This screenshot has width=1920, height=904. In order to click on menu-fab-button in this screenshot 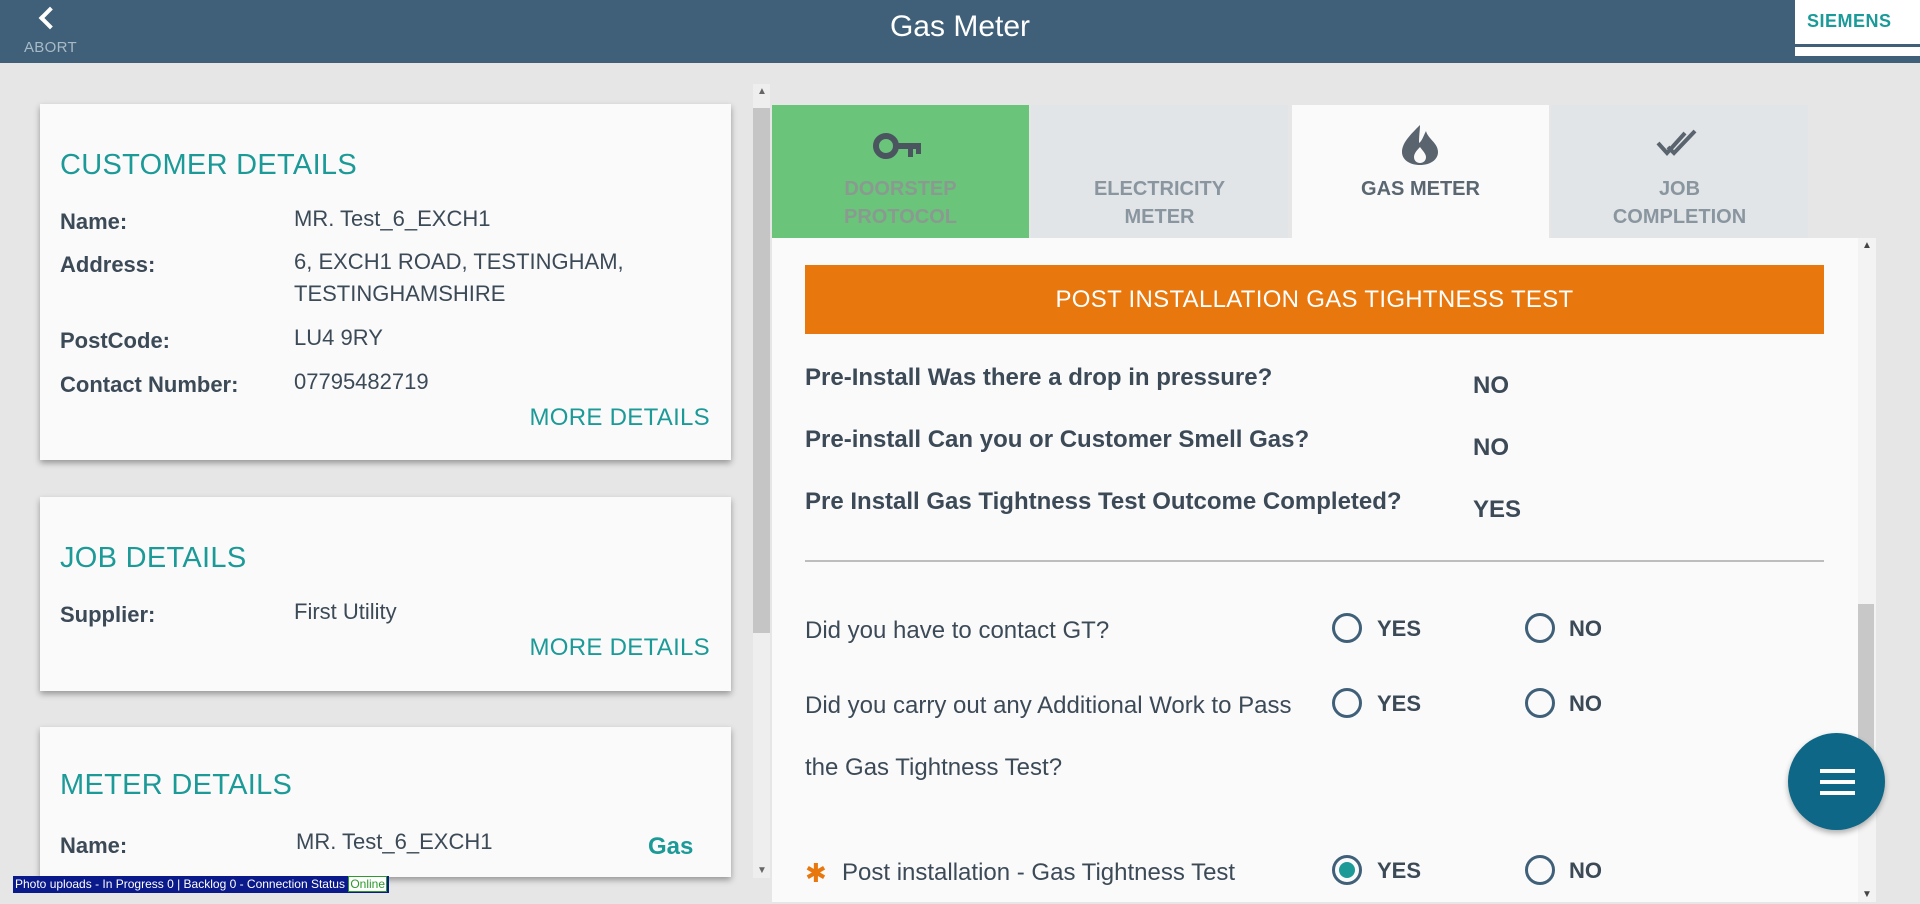, I will do `click(1836, 781)`.